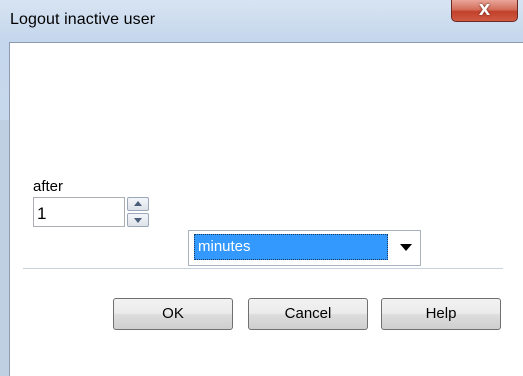 This screenshot has height=376, width=523. I want to click on frame-edge, so click(4, 248).